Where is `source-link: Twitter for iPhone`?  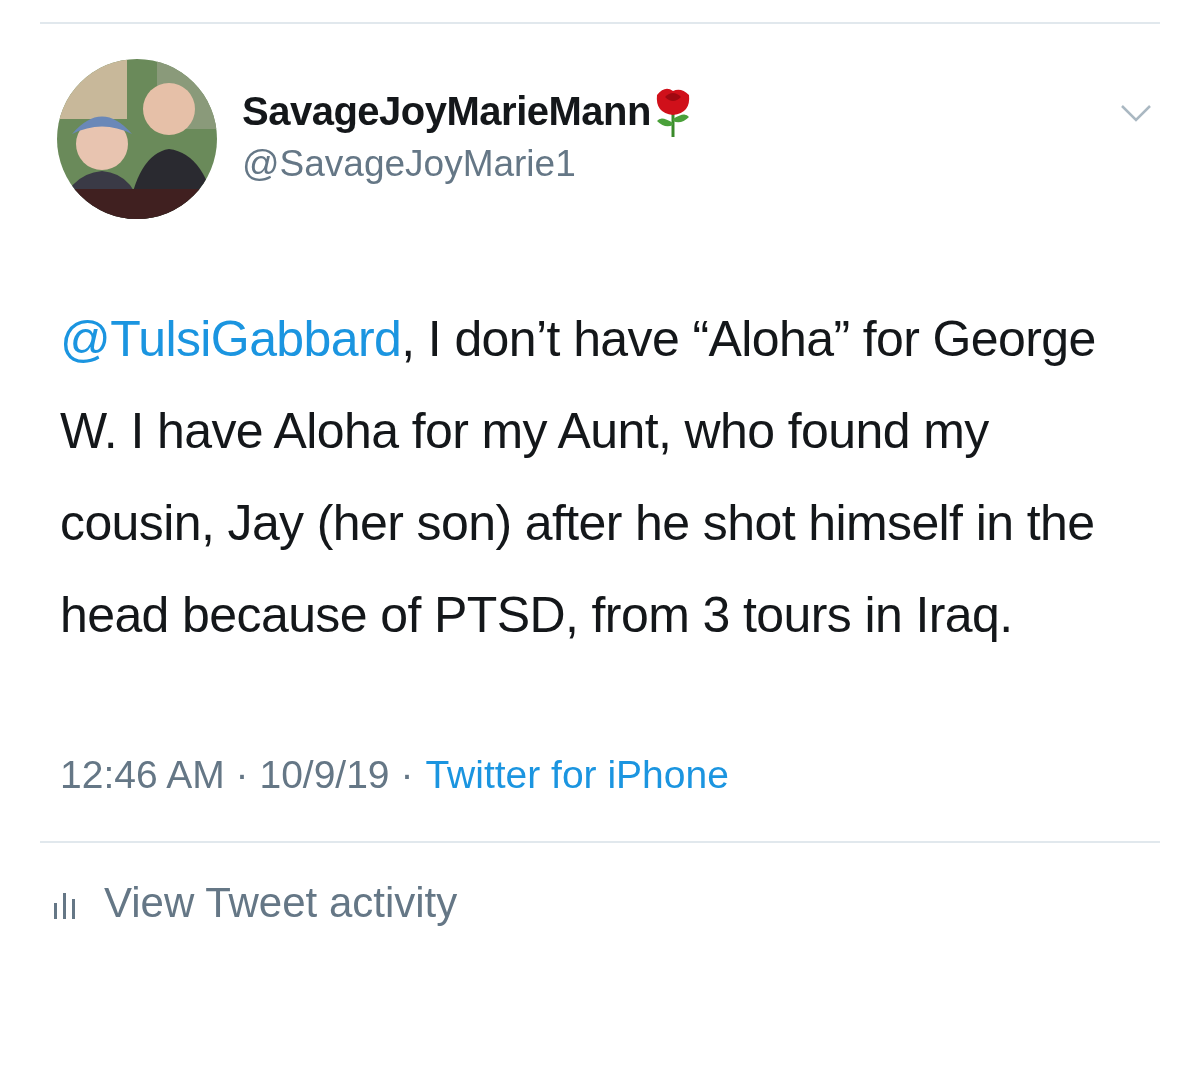
source-link: Twitter for iPhone is located at coordinates (577, 775).